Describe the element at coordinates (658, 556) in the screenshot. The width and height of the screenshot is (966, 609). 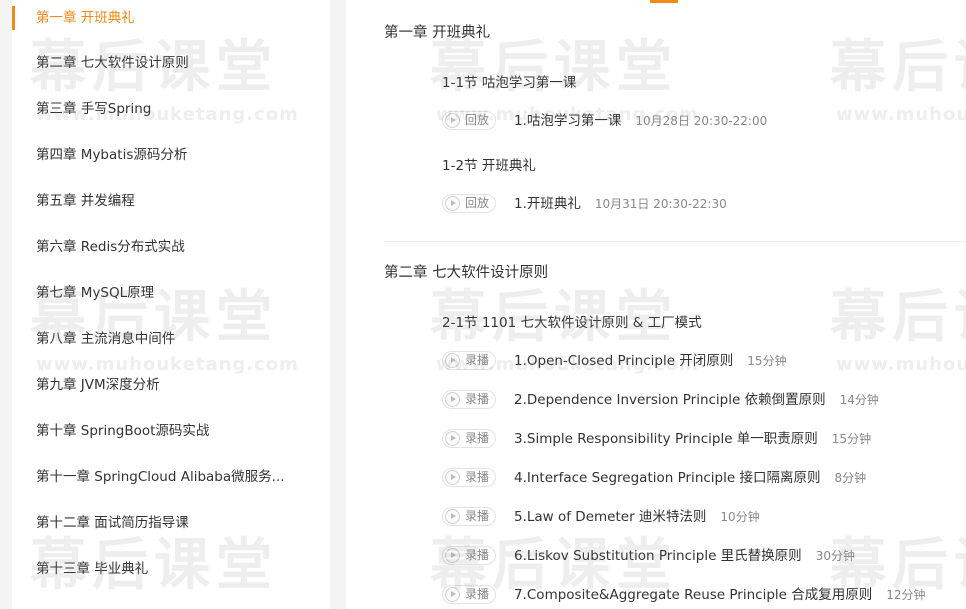
I see `lesson-title: 6.Liskov Substitution Principle 里氏替换原则` at that location.